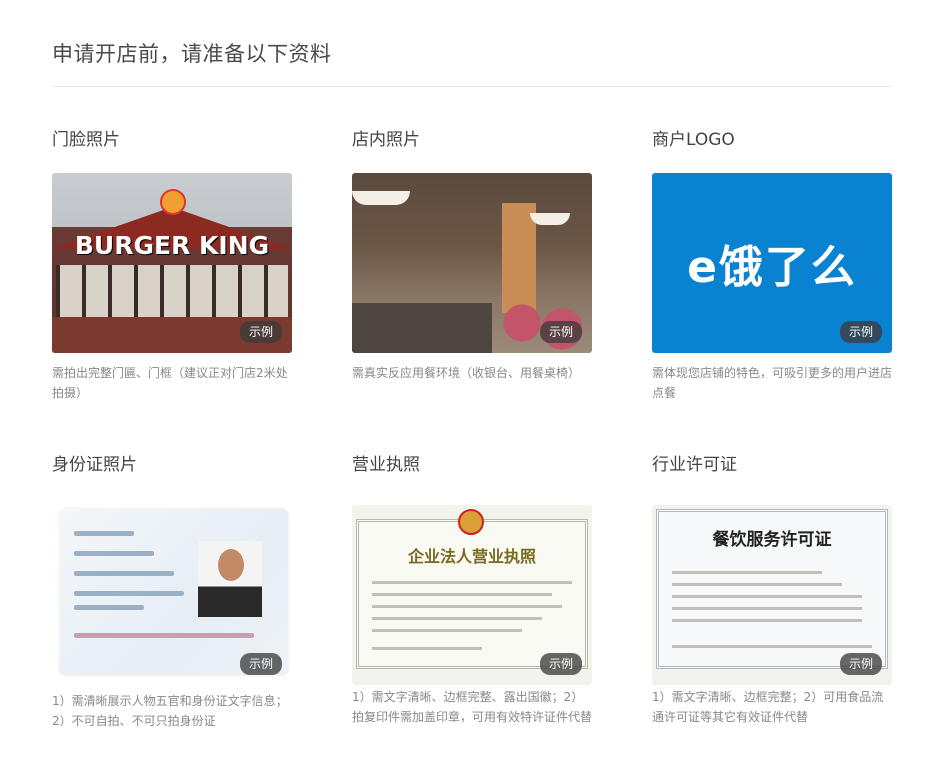  What do you see at coordinates (172, 595) in the screenshot?
I see `id-card-example-image: 示例` at bounding box center [172, 595].